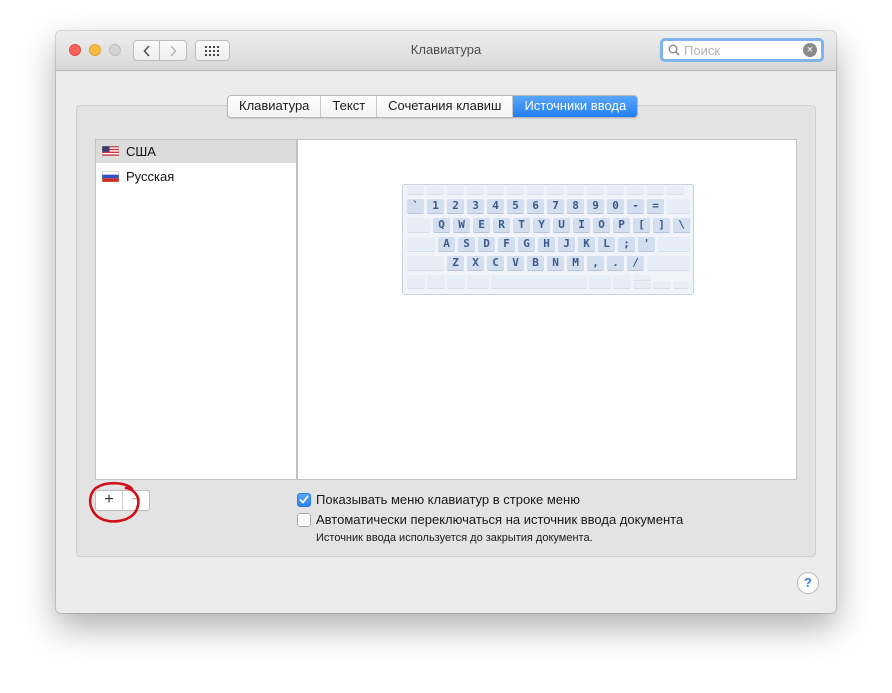 Image resolution: width=892 pixels, height=693 pixels. Describe the element at coordinates (575, 106) in the screenshot. I see `tab-input-sources: Источники ввода` at that location.